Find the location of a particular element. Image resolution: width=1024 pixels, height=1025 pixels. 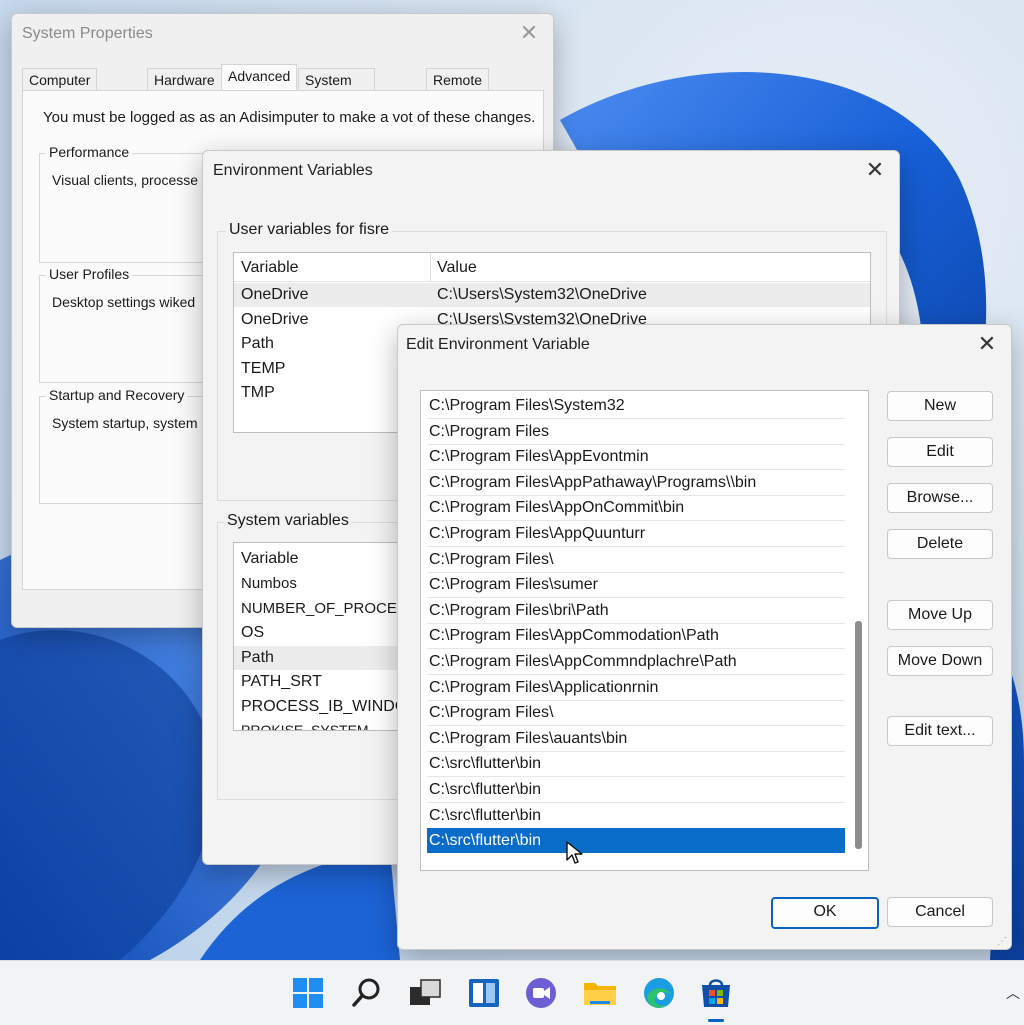

list-item: C:\Program Files\AppQuunturr is located at coordinates (636, 534).